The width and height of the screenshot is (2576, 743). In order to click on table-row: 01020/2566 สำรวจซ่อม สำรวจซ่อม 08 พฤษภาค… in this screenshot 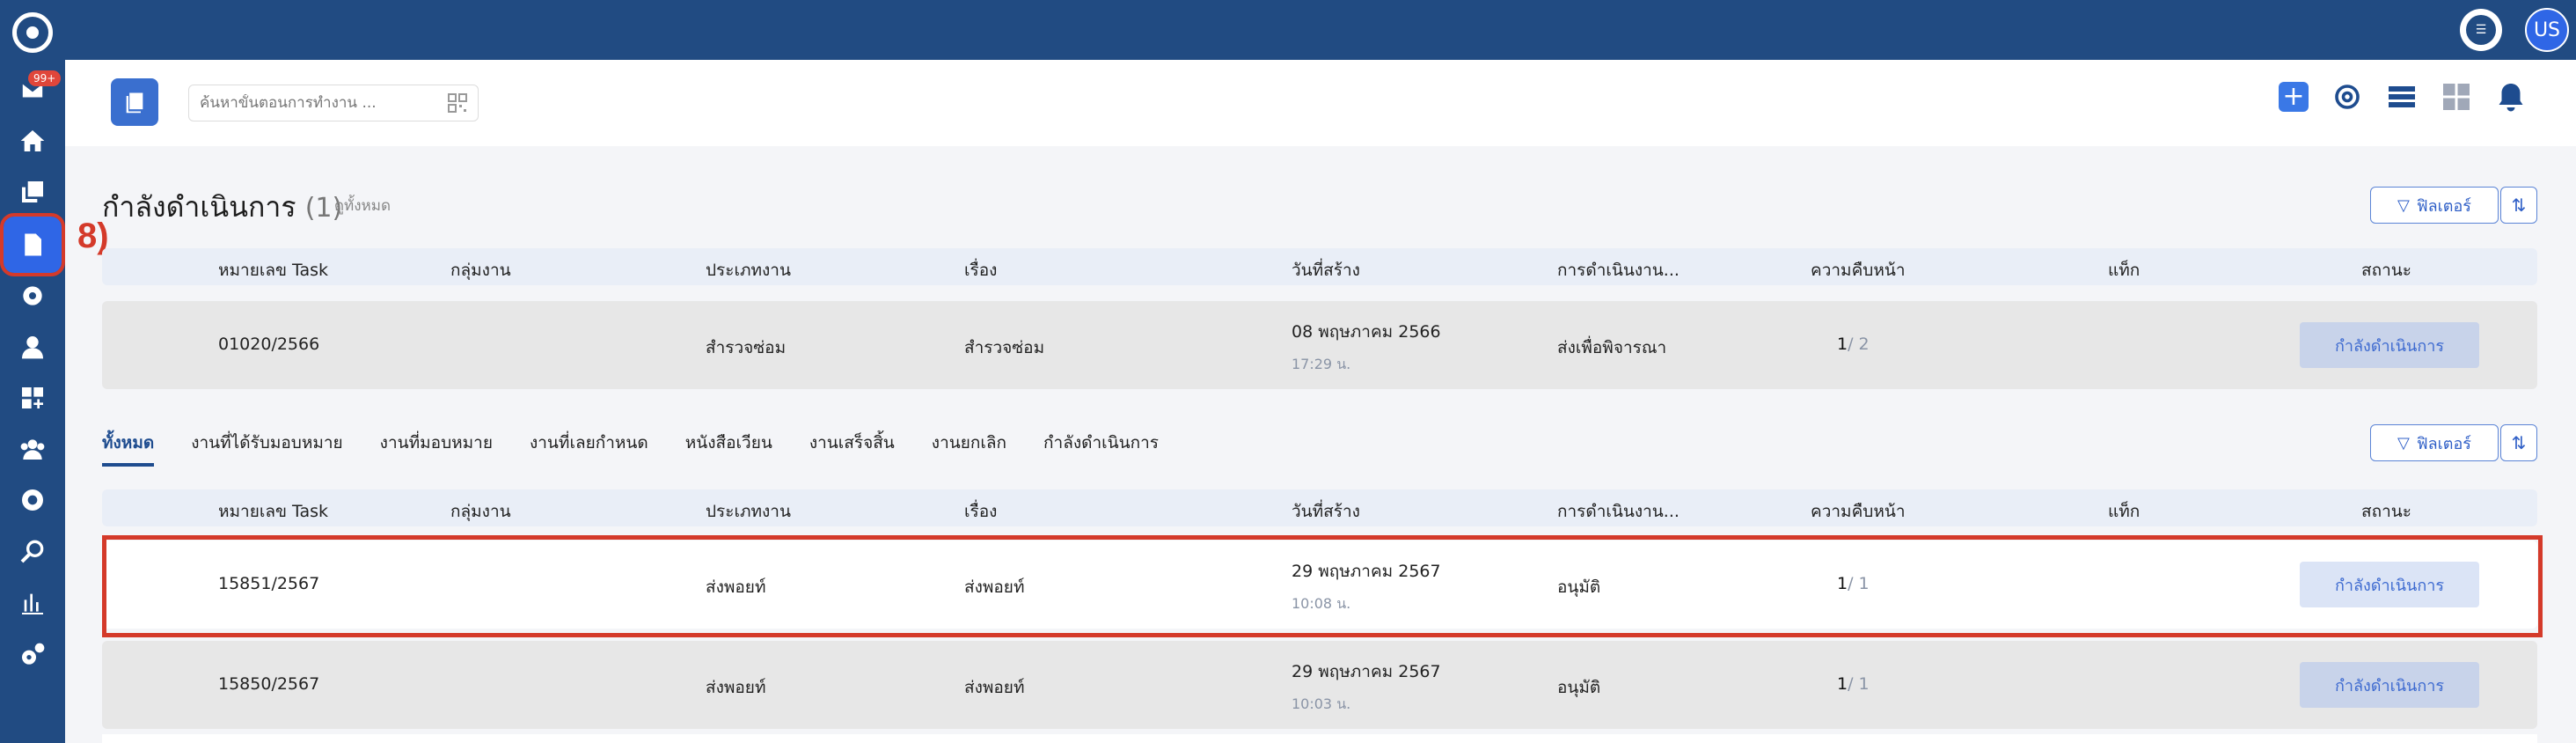, I will do `click(1319, 345)`.